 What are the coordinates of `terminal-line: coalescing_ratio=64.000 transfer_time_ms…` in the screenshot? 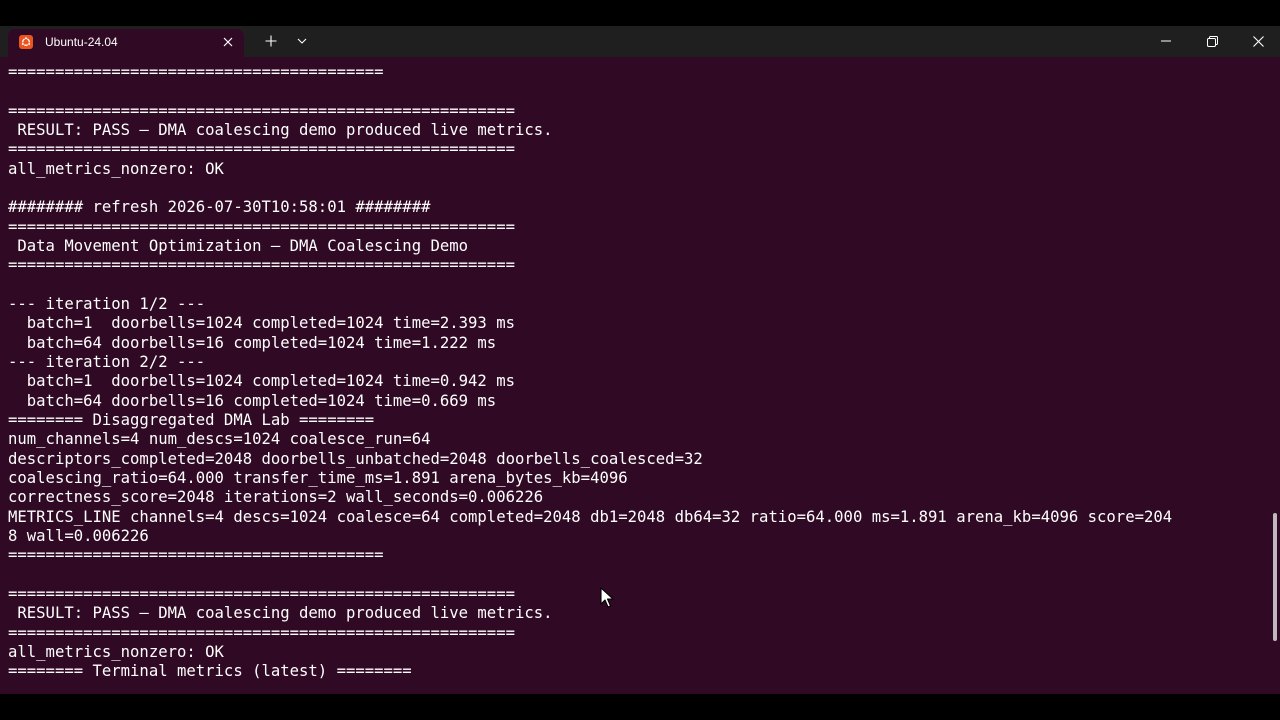 It's located at (318, 477).